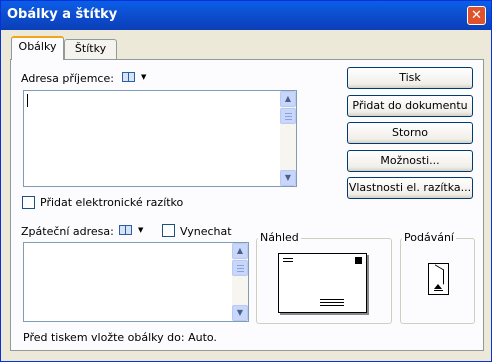 This screenshot has width=492, height=362. What do you see at coordinates (279, 237) in the screenshot?
I see `preview-title: Náhled` at bounding box center [279, 237].